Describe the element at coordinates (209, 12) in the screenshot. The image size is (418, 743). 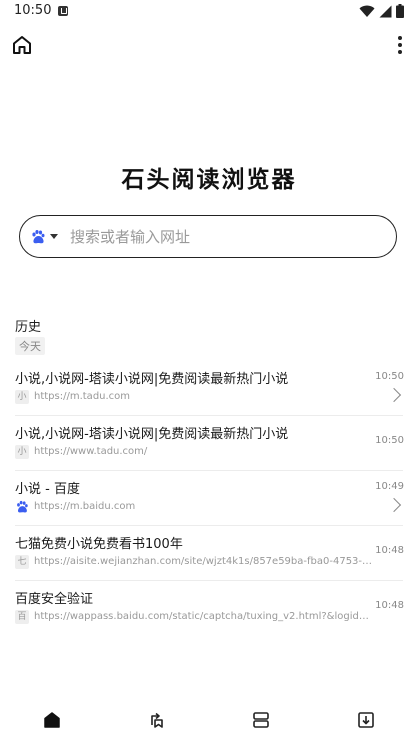
I see `status-bar: 10:50` at that location.